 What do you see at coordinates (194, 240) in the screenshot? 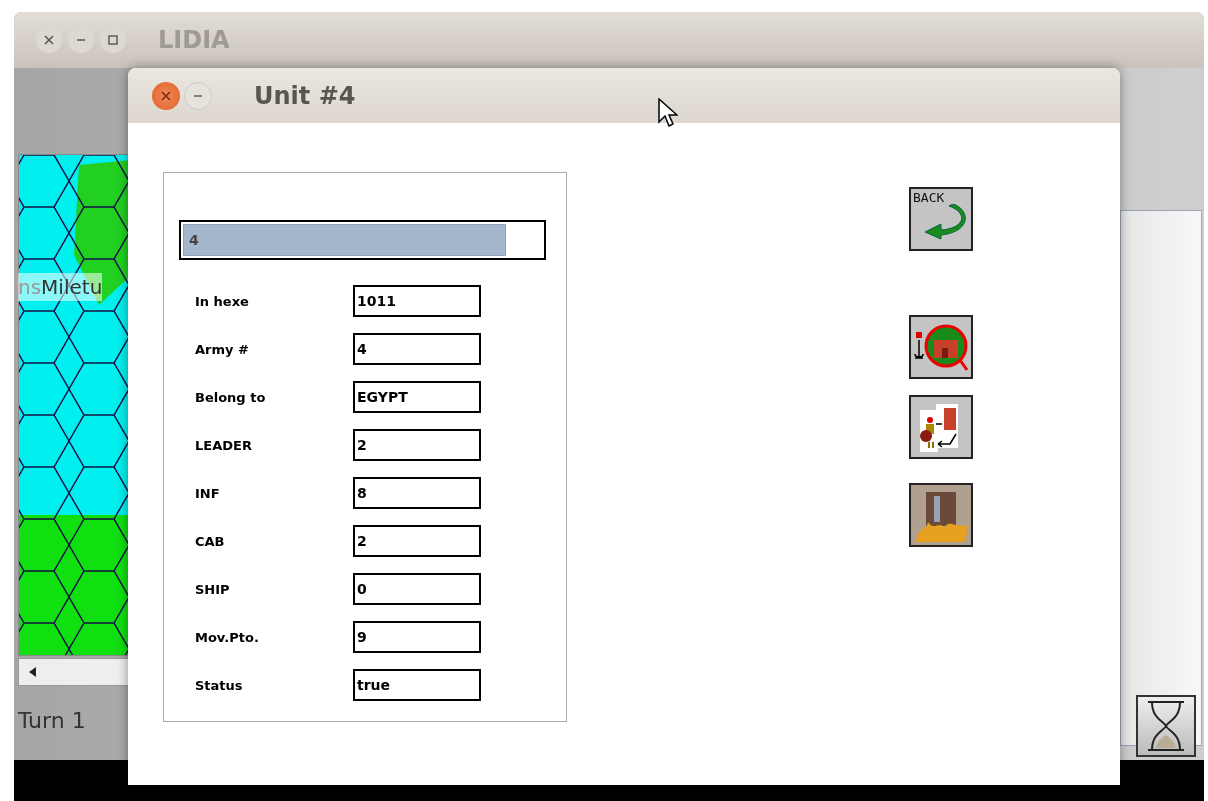
I see `progress-text: 4` at bounding box center [194, 240].